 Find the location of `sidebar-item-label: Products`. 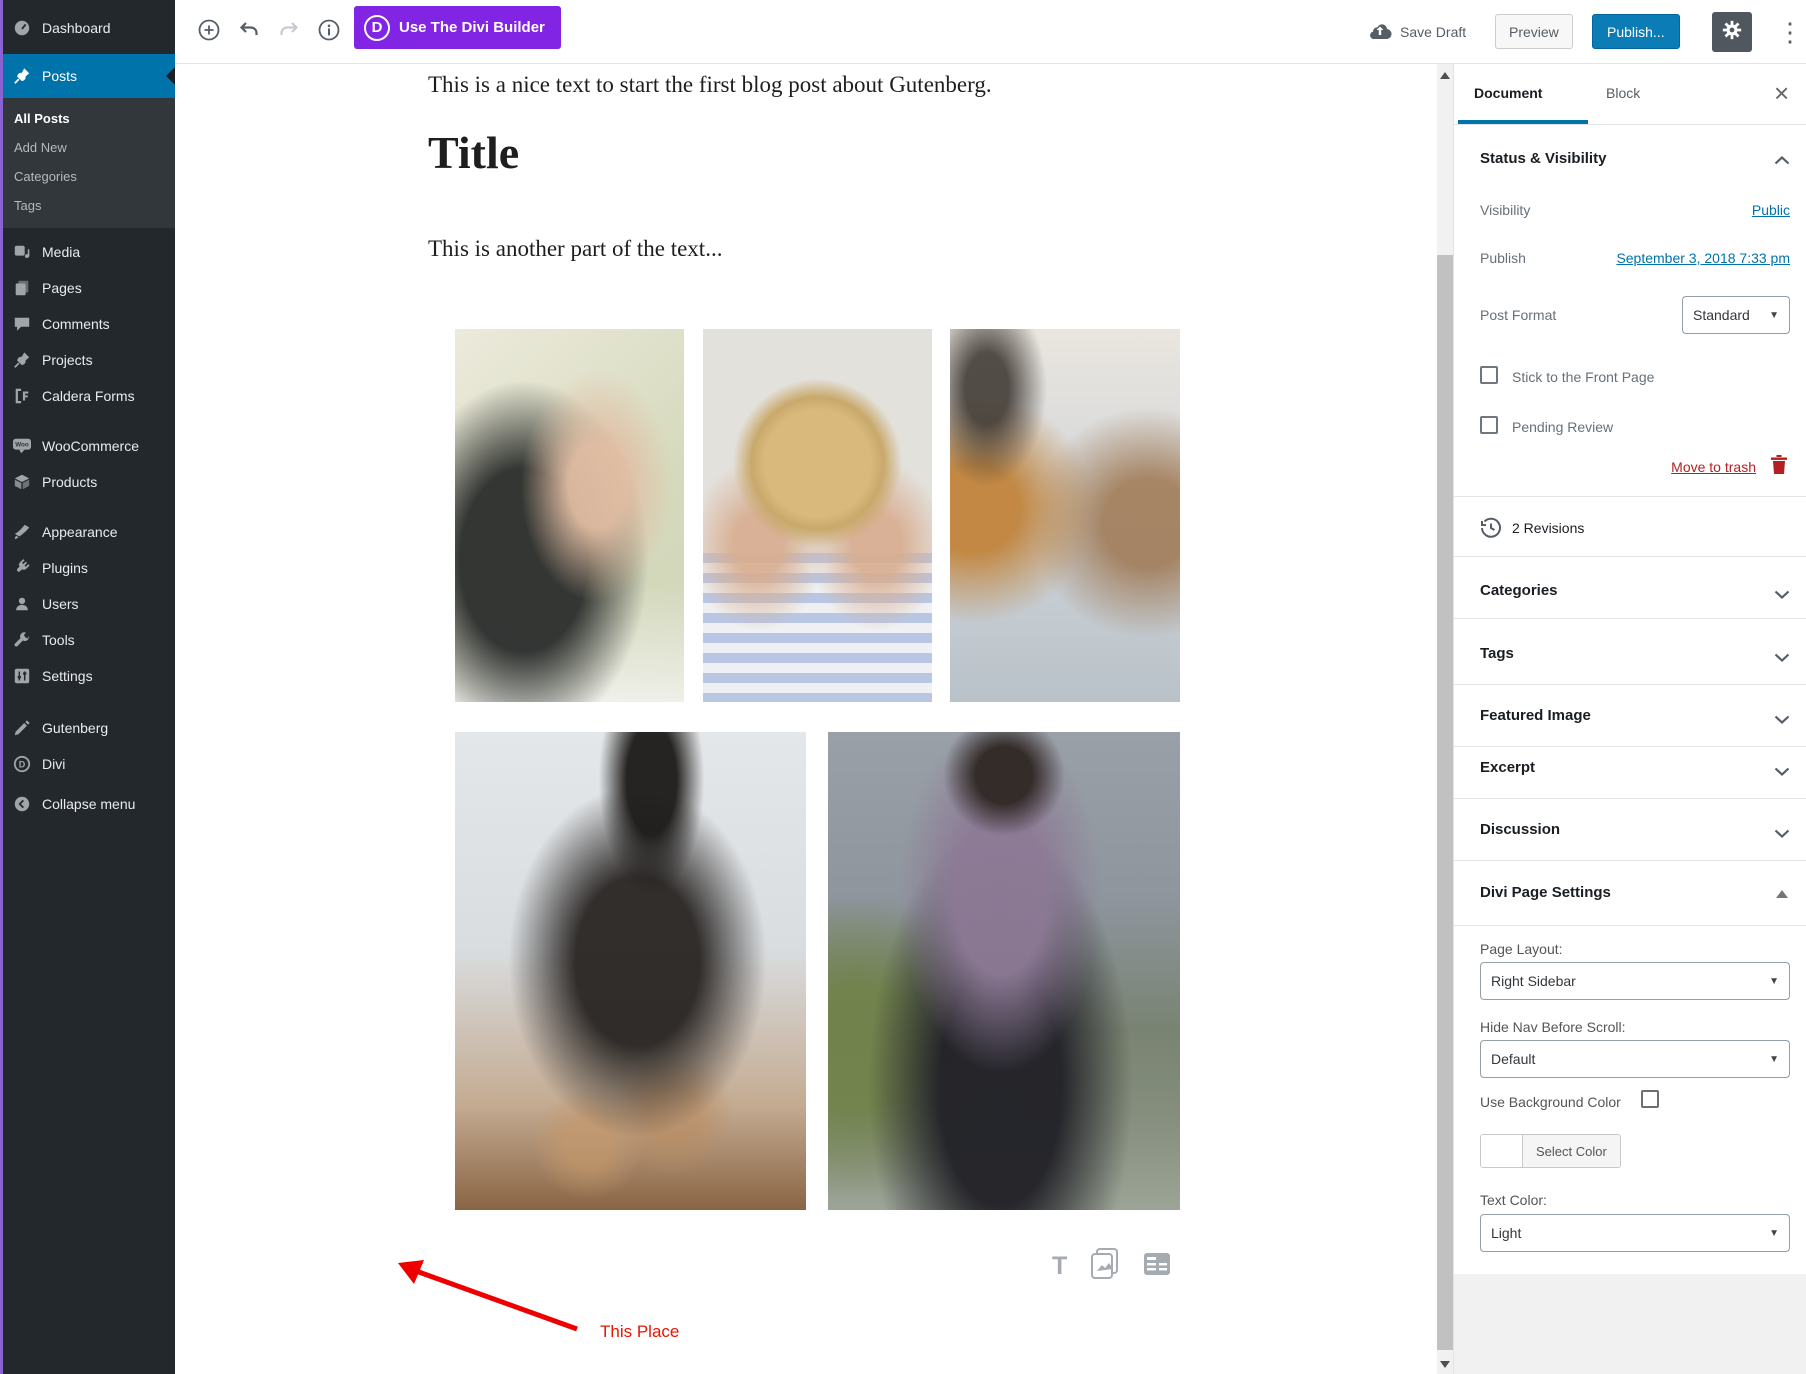

sidebar-item-label: Products is located at coordinates (70, 482).